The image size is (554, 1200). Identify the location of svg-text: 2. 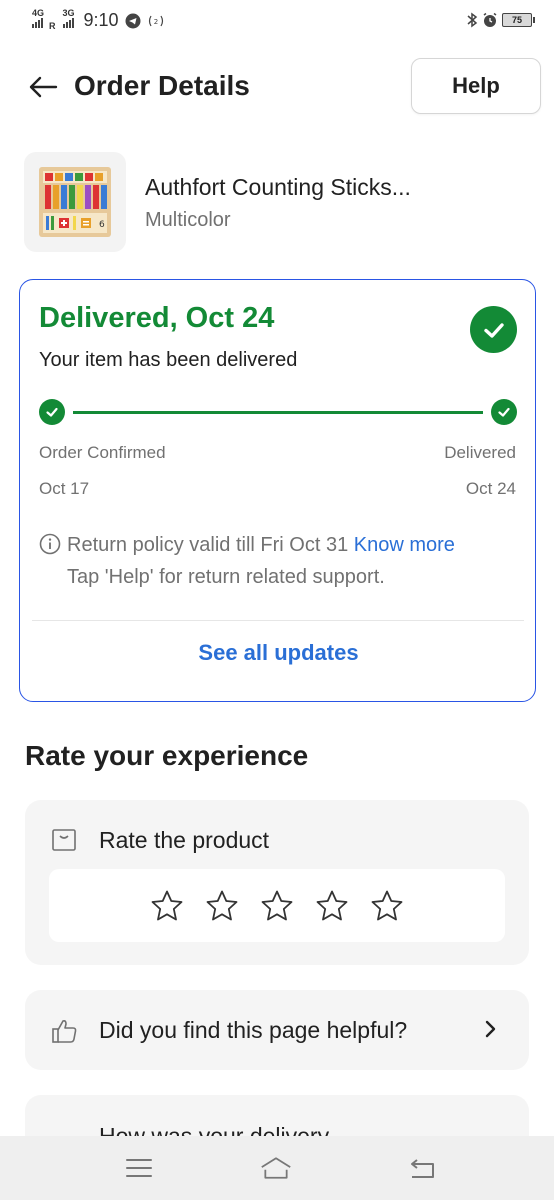
(155, 22).